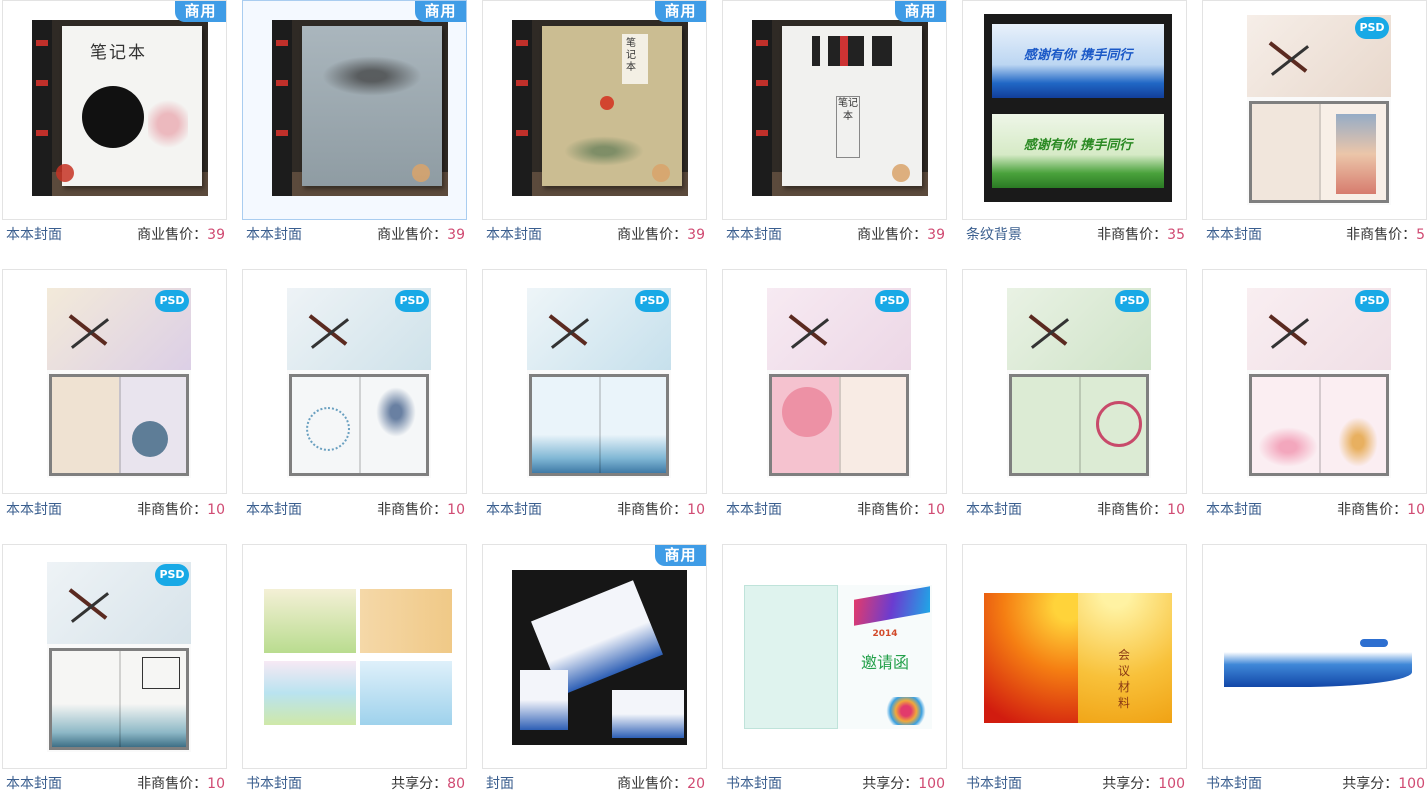 This screenshot has width=1428, height=804. I want to click on product-card: 2014 邀请函 书本封面 共享分：100, so click(834, 674).